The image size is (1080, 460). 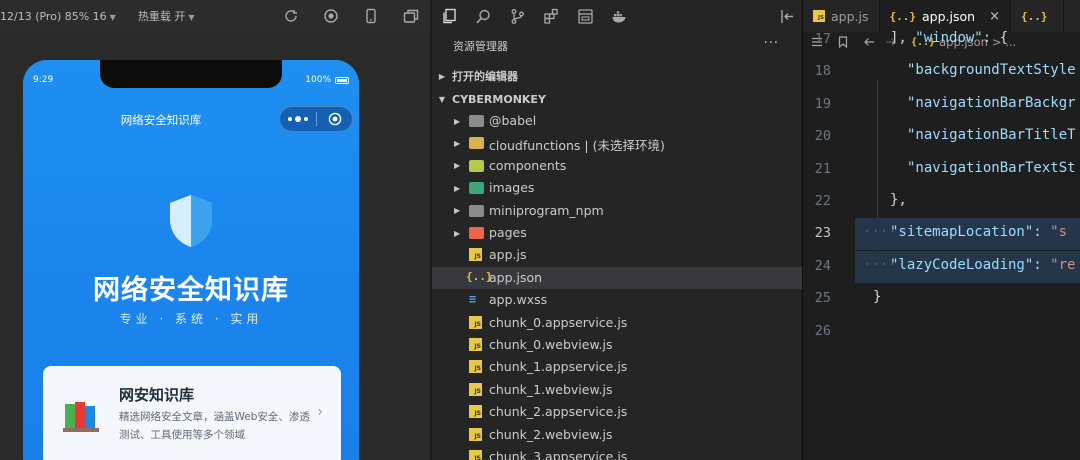 What do you see at coordinates (551, 389) in the screenshot?
I see `tree-item-label: chunk_1.webview.js` at bounding box center [551, 389].